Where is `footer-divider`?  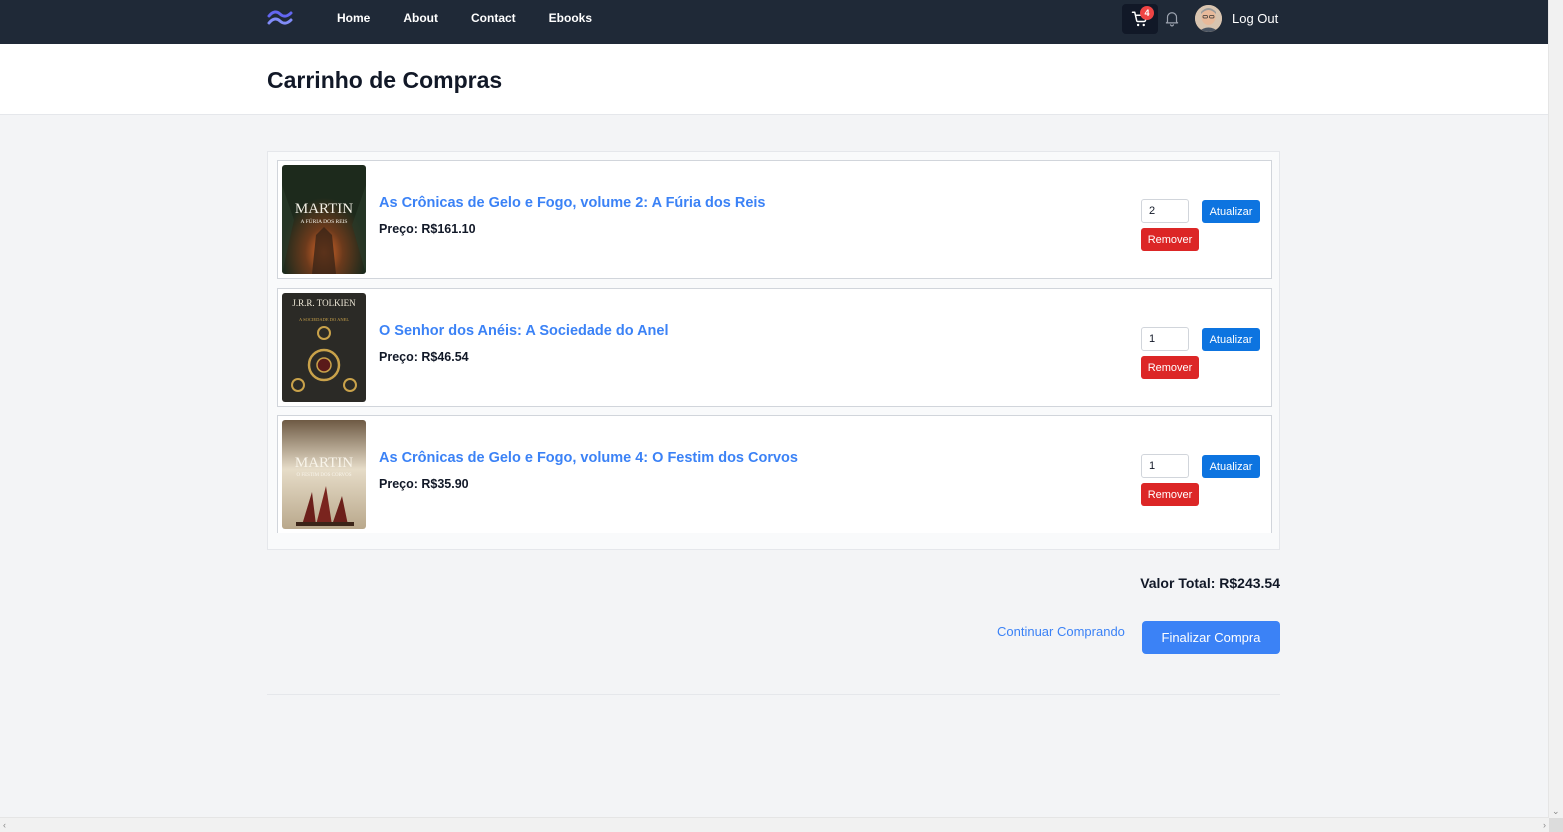 footer-divider is located at coordinates (773, 694).